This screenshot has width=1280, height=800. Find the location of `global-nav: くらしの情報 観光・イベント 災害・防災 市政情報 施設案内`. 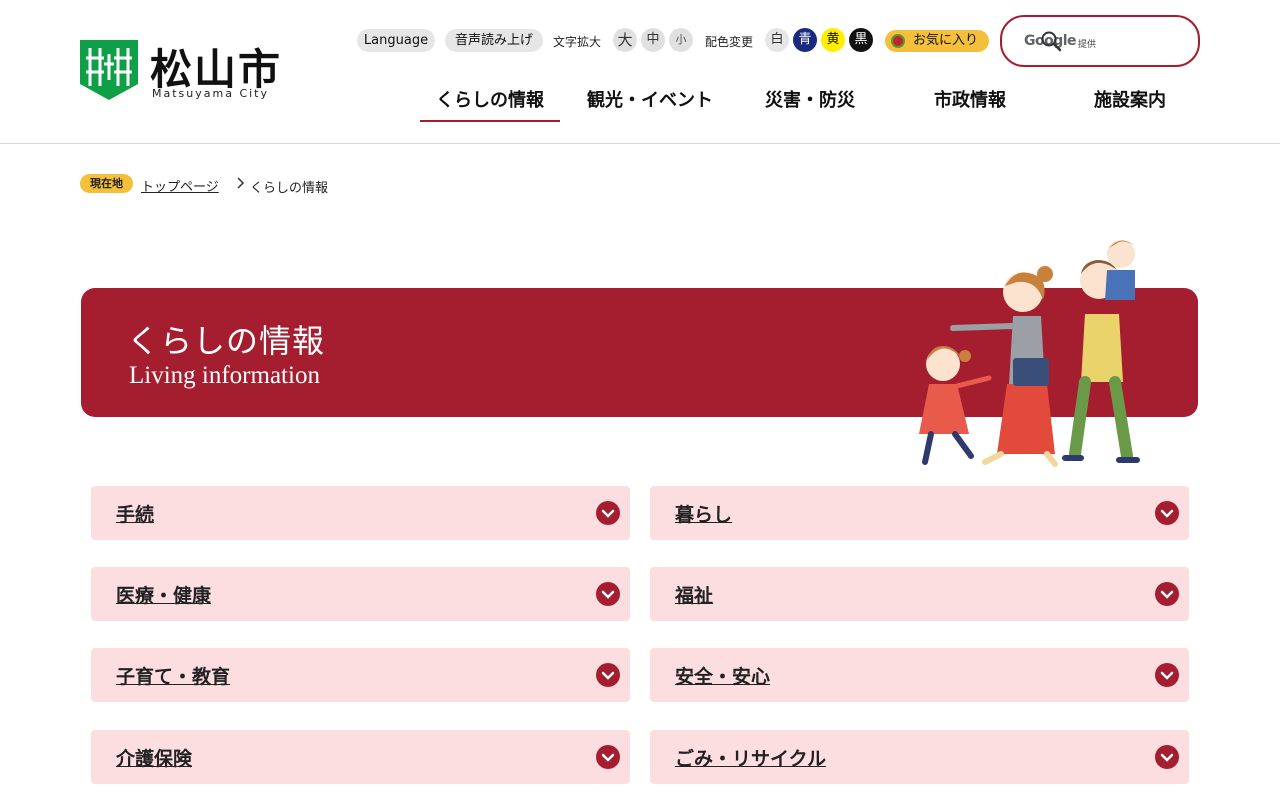

global-nav: くらしの情報 観光・イベント 災害・防災 市政情報 施設案内 is located at coordinates (820, 102).